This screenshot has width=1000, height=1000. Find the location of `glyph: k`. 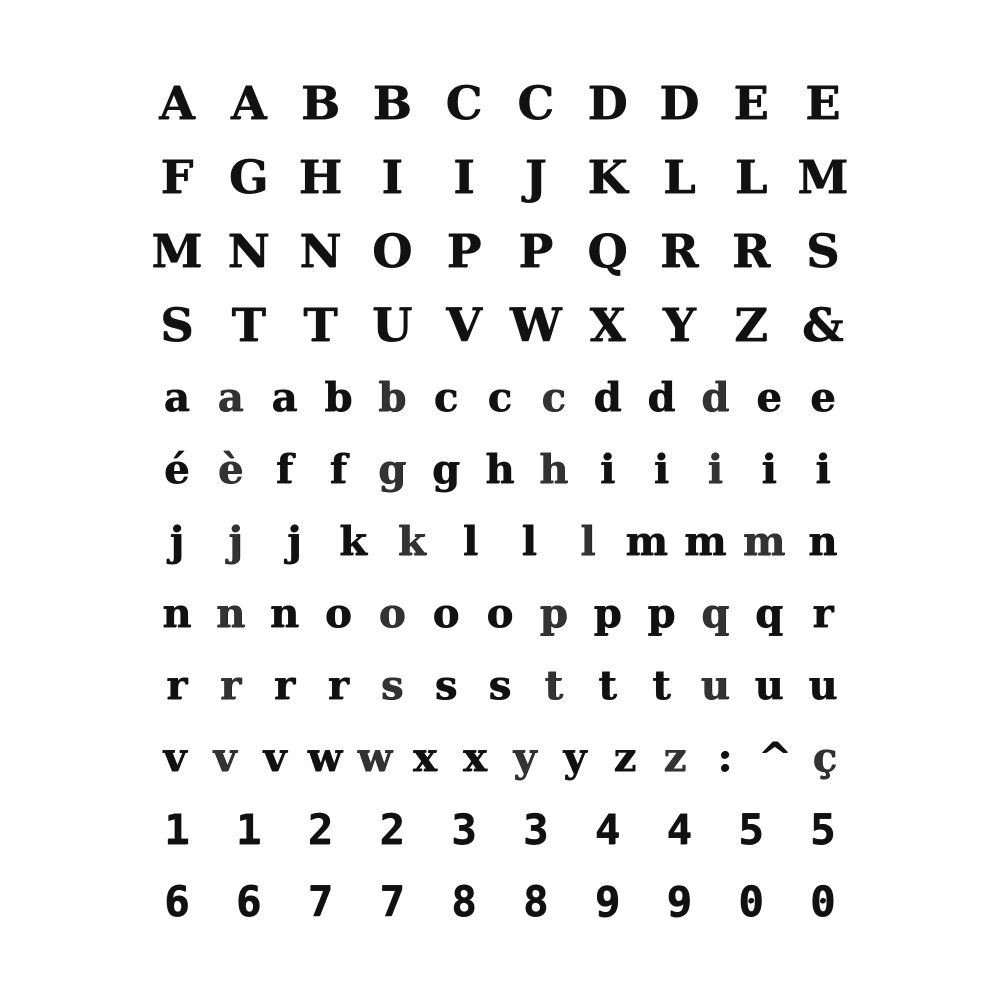

glyph: k is located at coordinates (412, 541).